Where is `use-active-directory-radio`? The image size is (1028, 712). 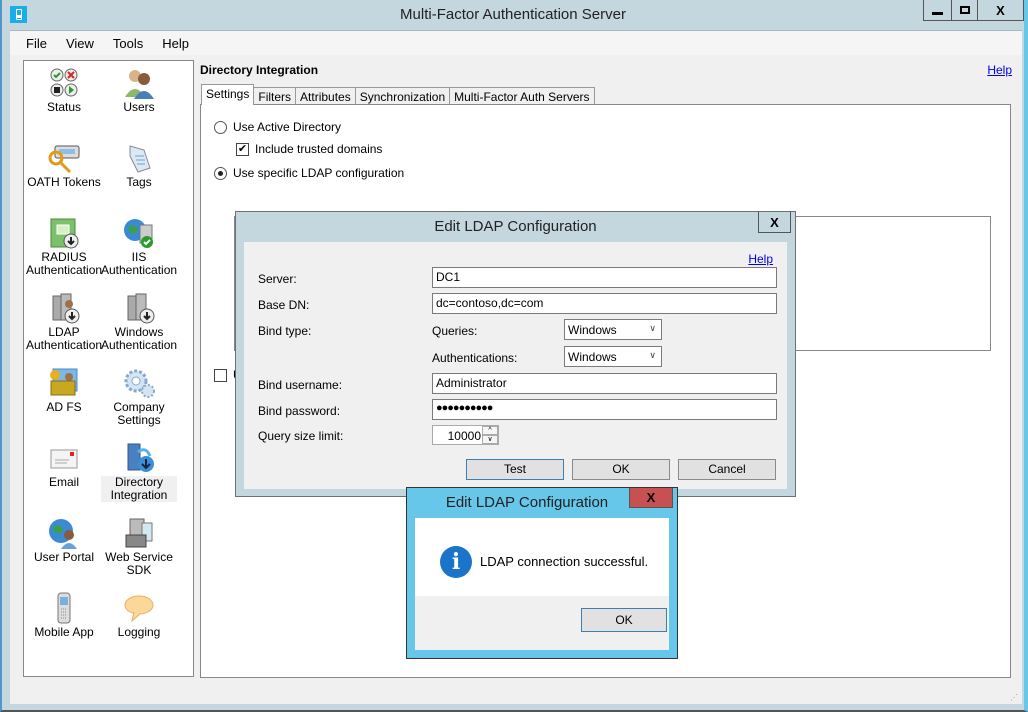 use-active-directory-radio is located at coordinates (220, 127).